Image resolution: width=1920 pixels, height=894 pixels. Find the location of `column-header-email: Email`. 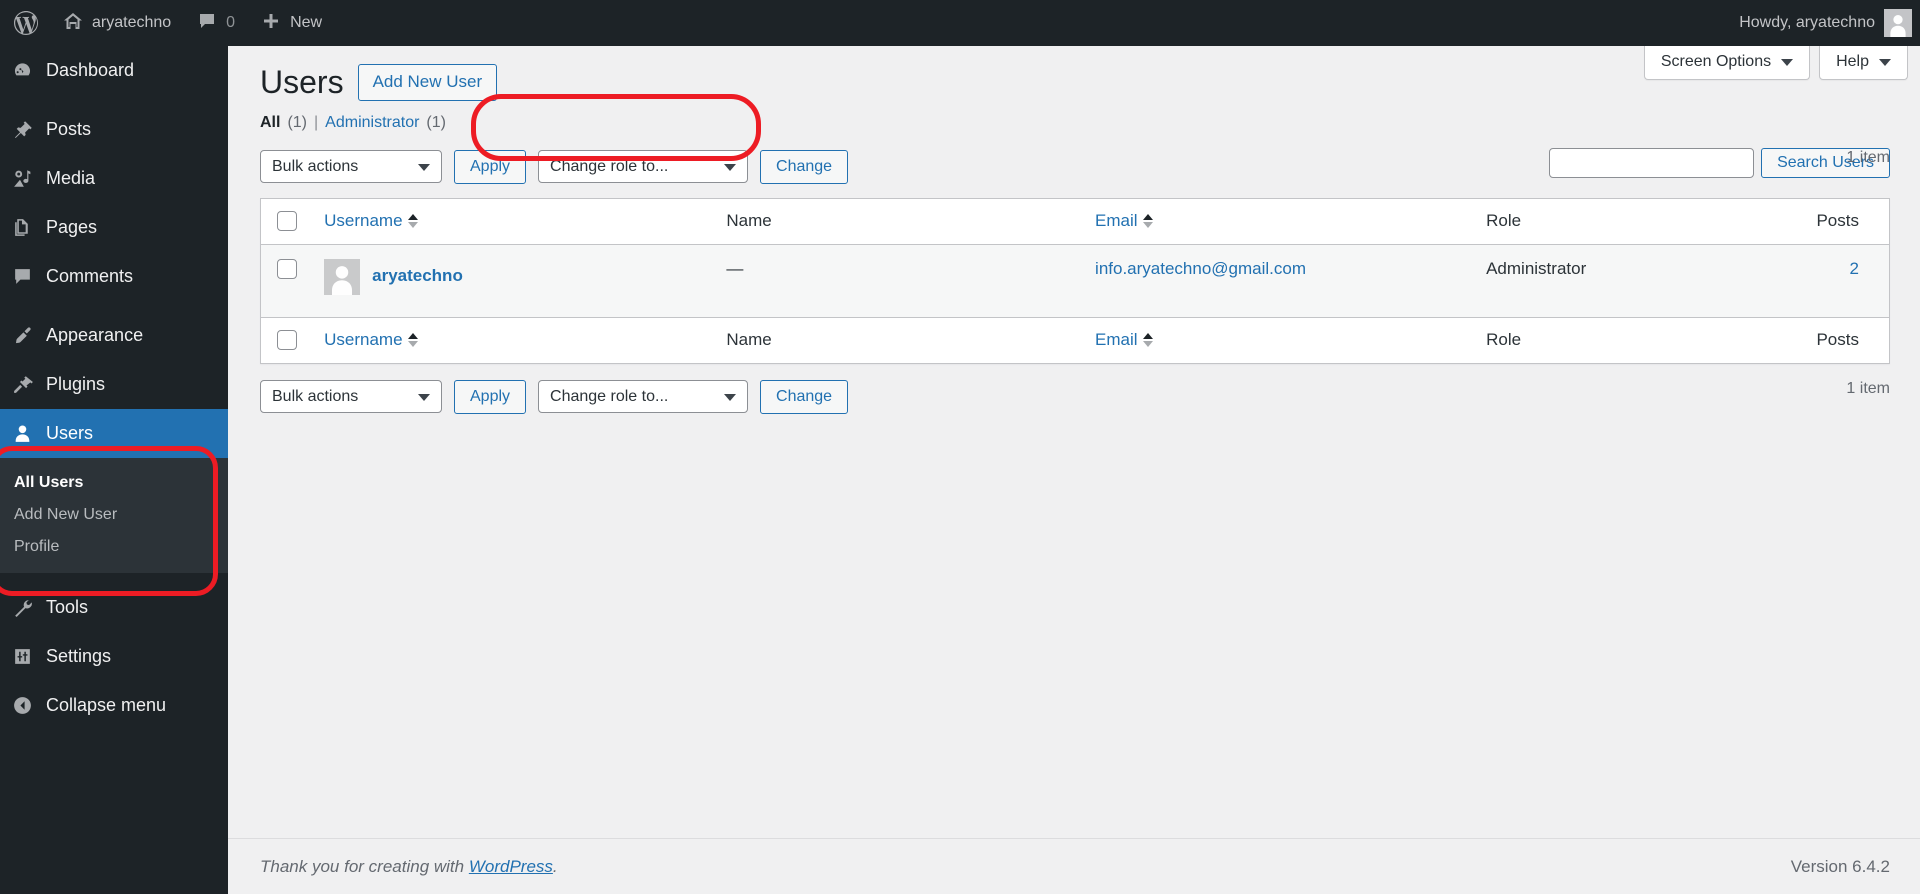

column-header-email: Email is located at coordinates (1281, 221).